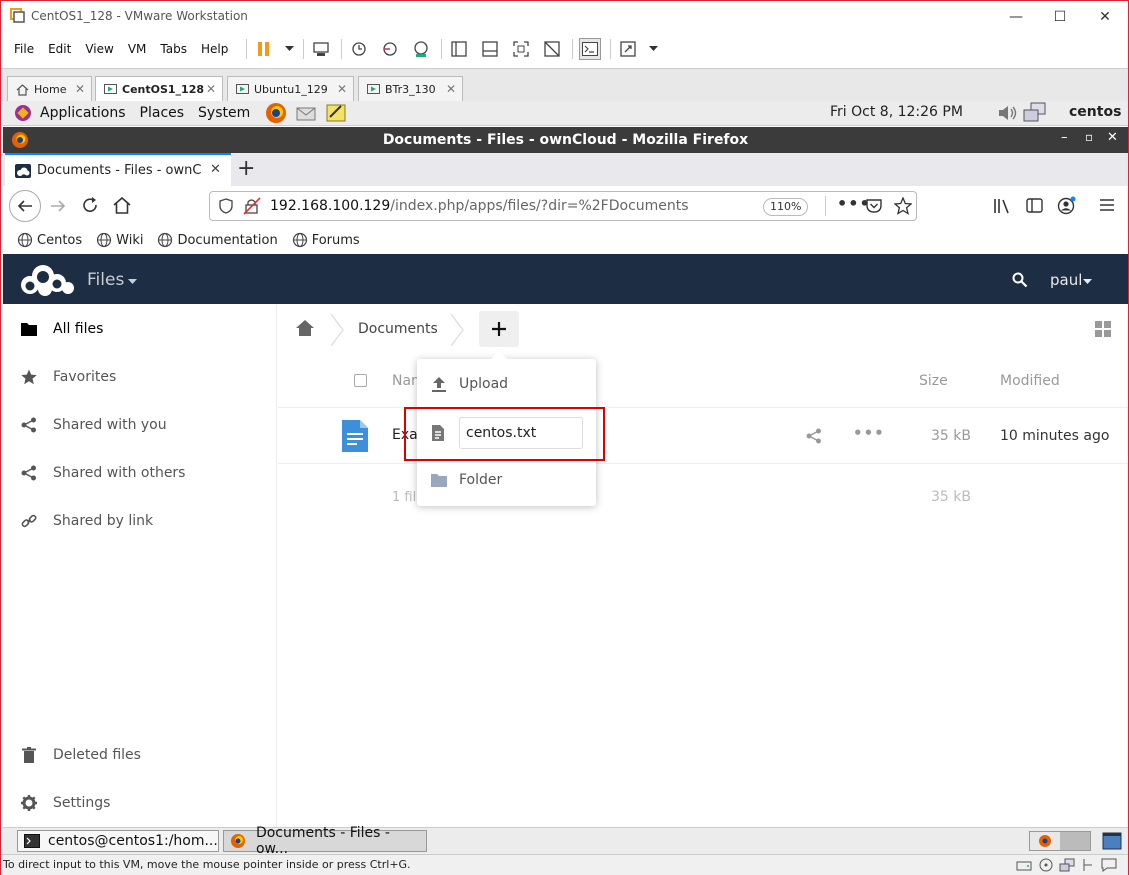 This screenshot has width=1129, height=875. Describe the element at coordinates (359, 49) in the screenshot. I see `snapshot-icon` at that location.